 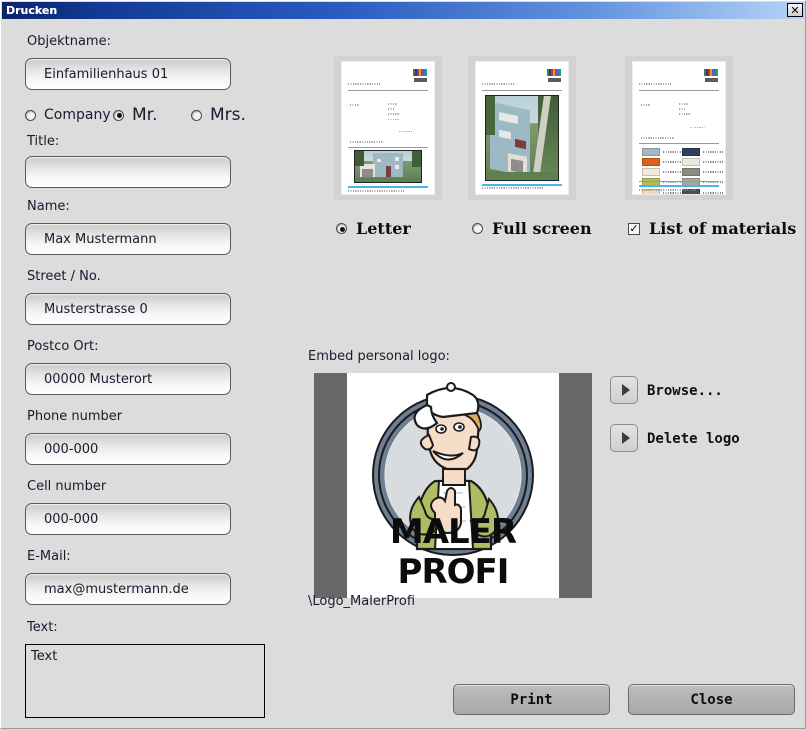 What do you see at coordinates (228, 115) in the screenshot?
I see `salutation-mrs-label: Mrs.` at bounding box center [228, 115].